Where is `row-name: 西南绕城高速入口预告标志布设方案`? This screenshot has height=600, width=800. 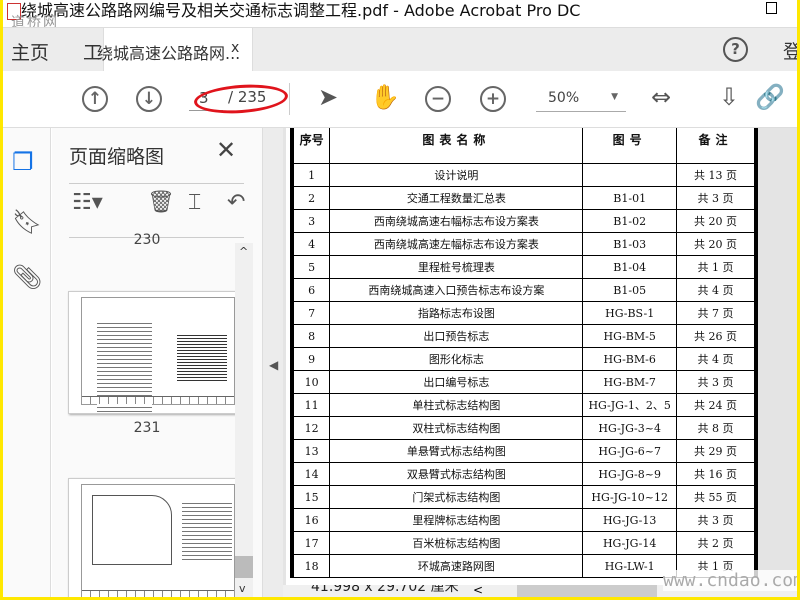 row-name: 西南绕城高速入口预告标志布设方案 is located at coordinates (456, 290).